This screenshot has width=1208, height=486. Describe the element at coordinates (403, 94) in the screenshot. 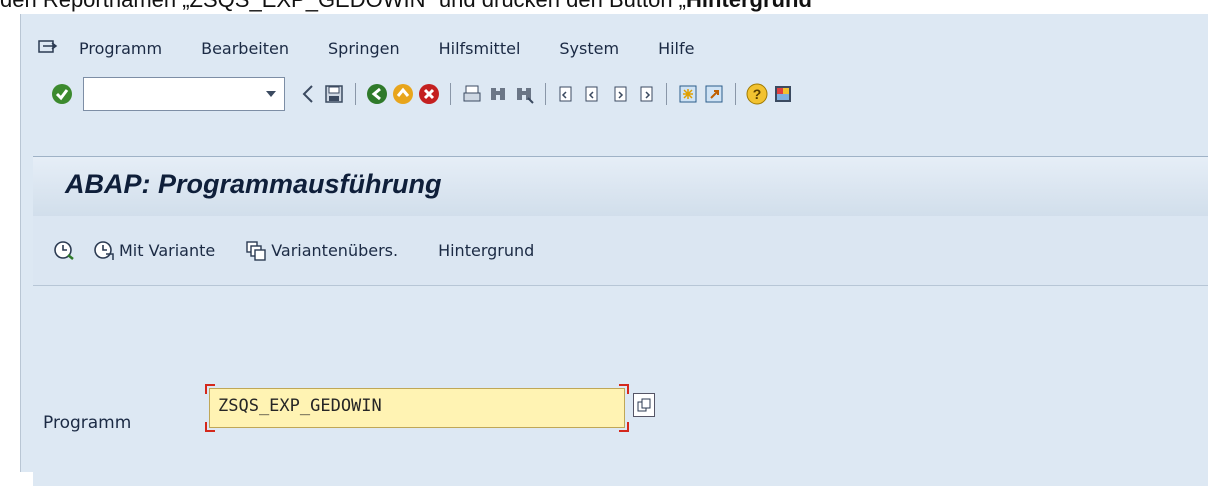

I see `exit-icon` at that location.